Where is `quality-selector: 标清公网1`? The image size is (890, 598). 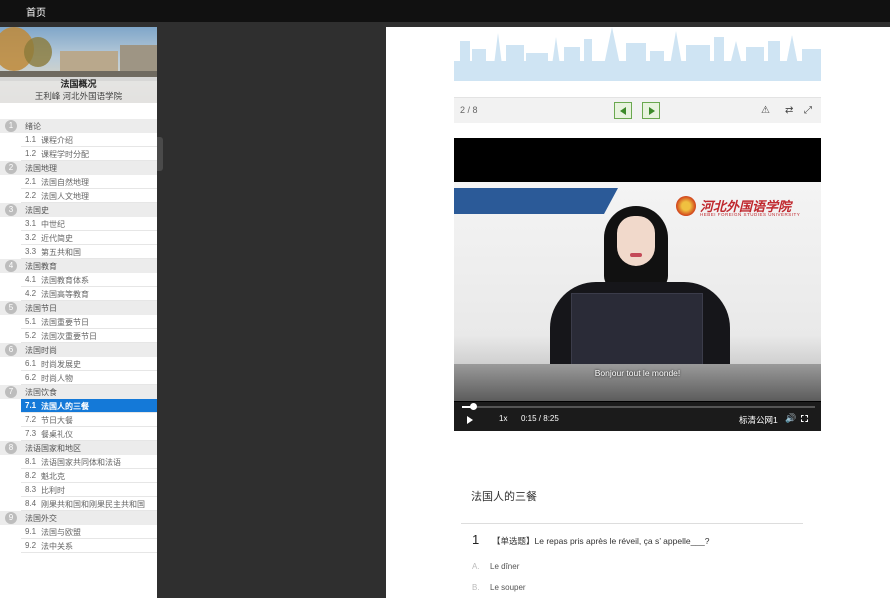
quality-selector: 标清公网1 is located at coordinates (758, 420).